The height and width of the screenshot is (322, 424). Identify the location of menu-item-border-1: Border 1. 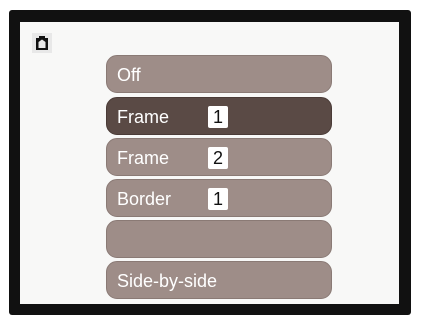
(219, 198).